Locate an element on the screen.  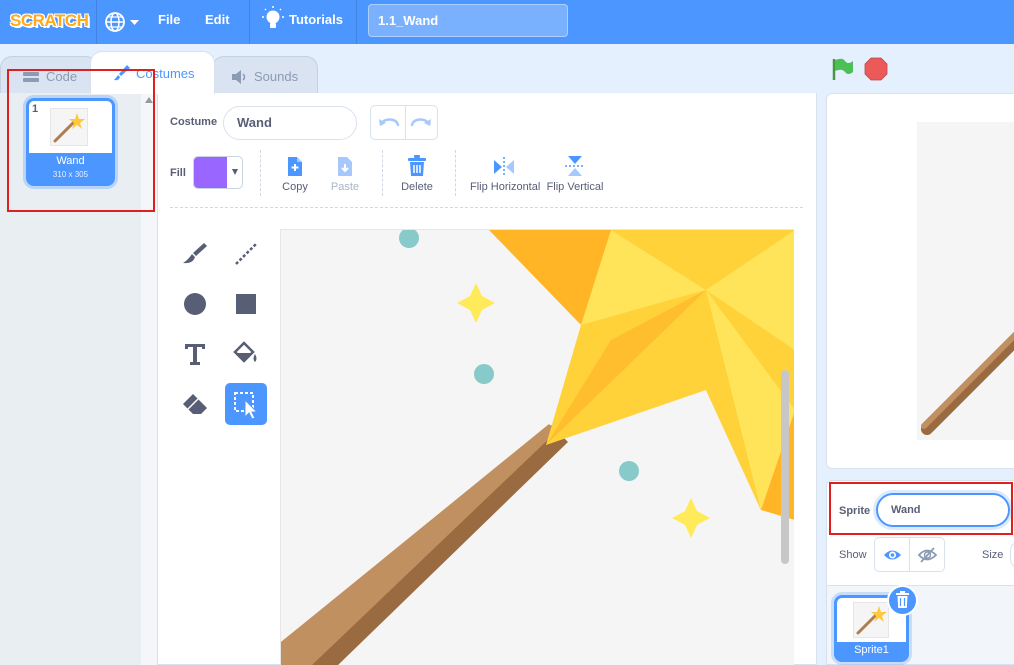
language-menu is located at coordinates (124, 22).